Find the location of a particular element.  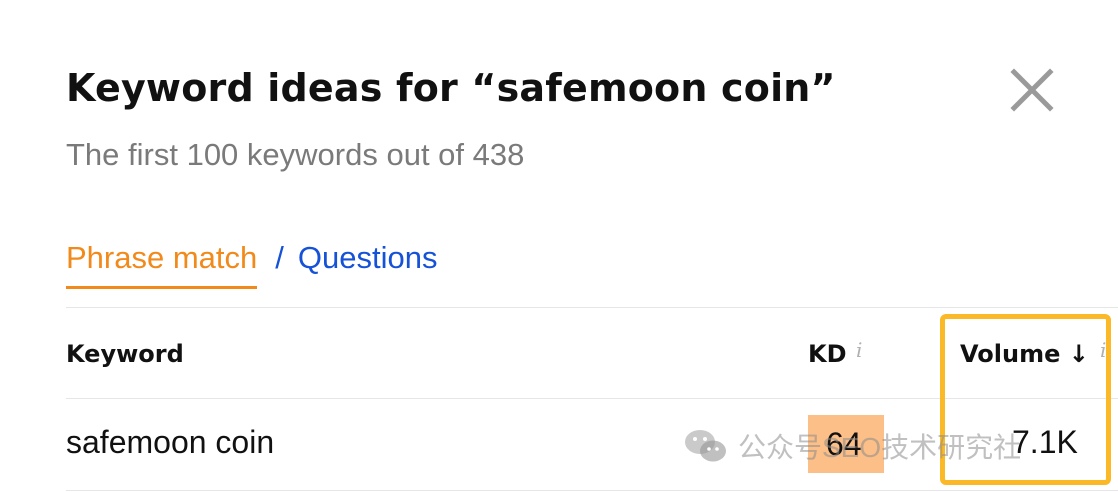

tab-questions: Questions is located at coordinates (368, 258).